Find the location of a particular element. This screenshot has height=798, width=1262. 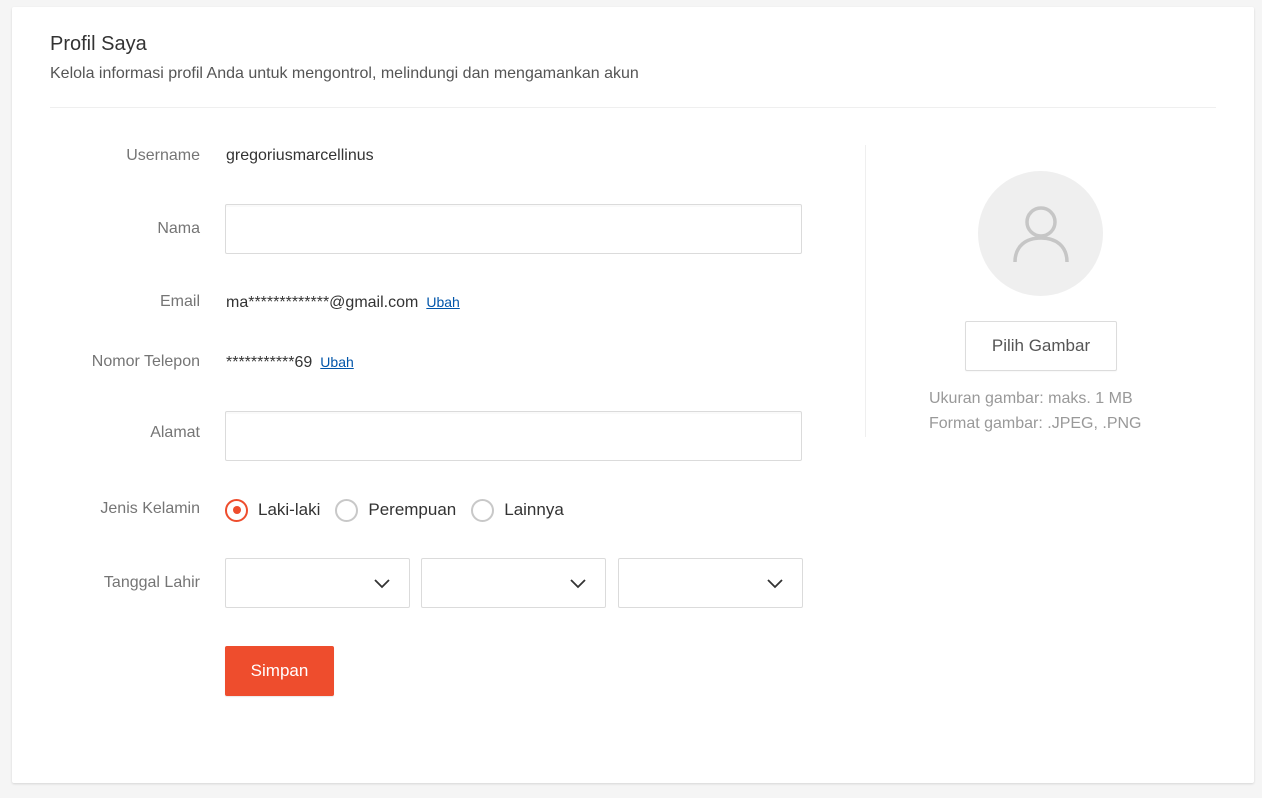

dob-label: Tanggal Lahir is located at coordinates (151, 582).